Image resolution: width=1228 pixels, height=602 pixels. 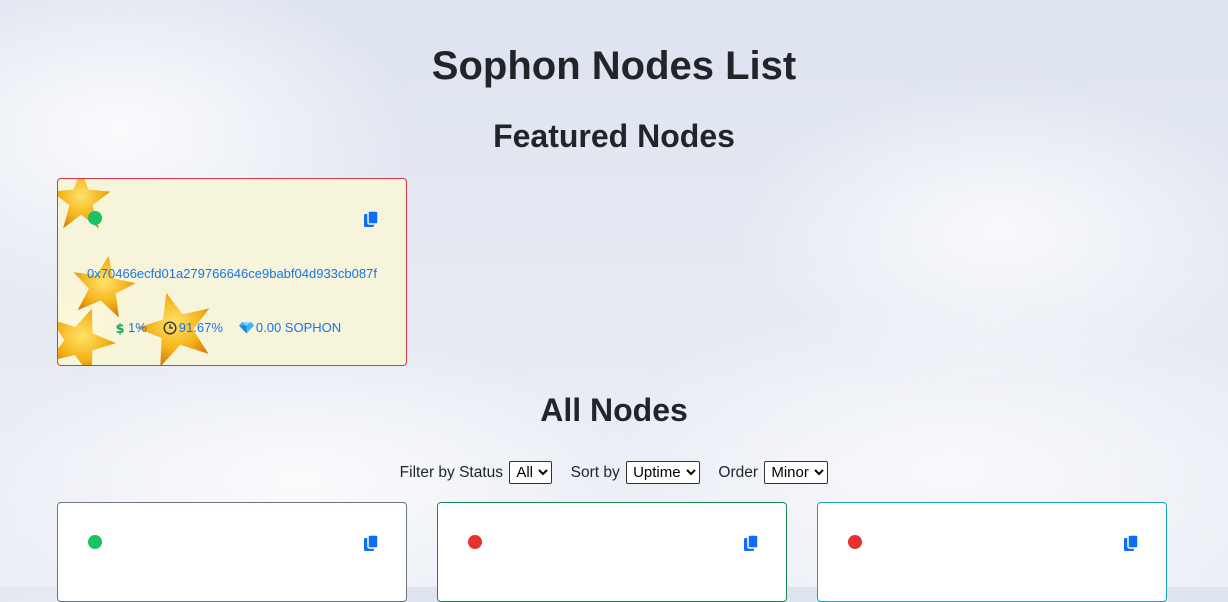 I want to click on fee-value: 1%, so click(x=137, y=327).